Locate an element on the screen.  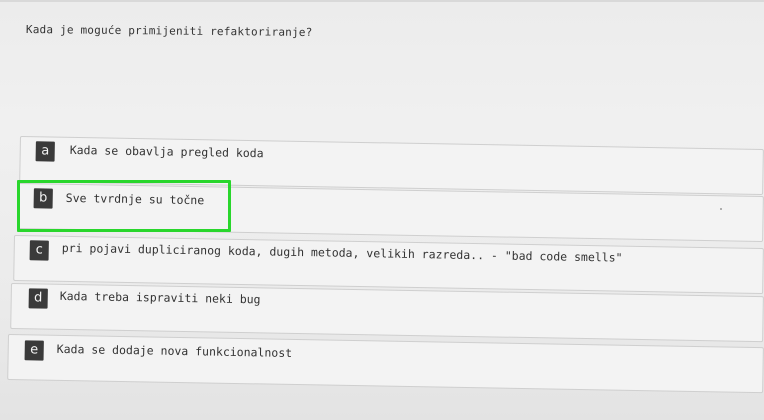
answer-letter-badge: e is located at coordinates (34, 350).